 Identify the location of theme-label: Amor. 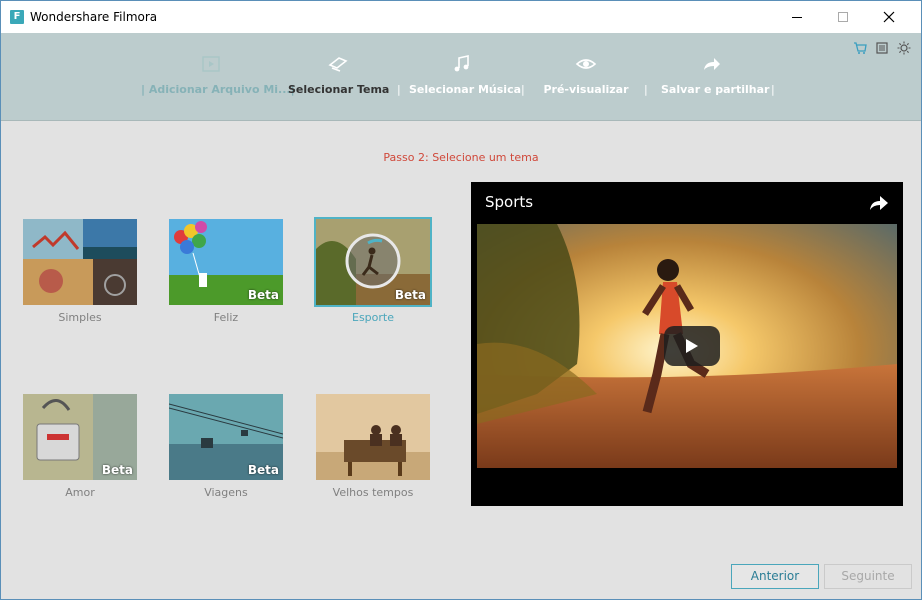
(80, 492).